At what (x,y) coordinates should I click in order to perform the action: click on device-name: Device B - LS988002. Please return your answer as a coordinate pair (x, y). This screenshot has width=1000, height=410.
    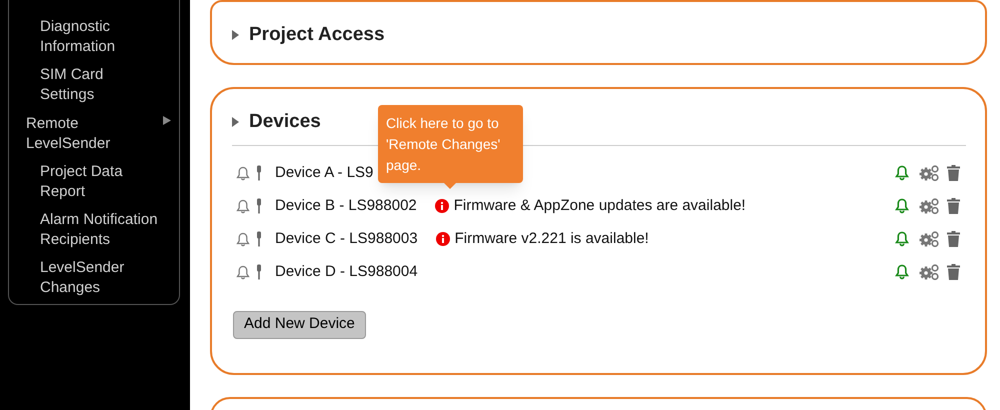
    Looking at the image, I should click on (346, 206).